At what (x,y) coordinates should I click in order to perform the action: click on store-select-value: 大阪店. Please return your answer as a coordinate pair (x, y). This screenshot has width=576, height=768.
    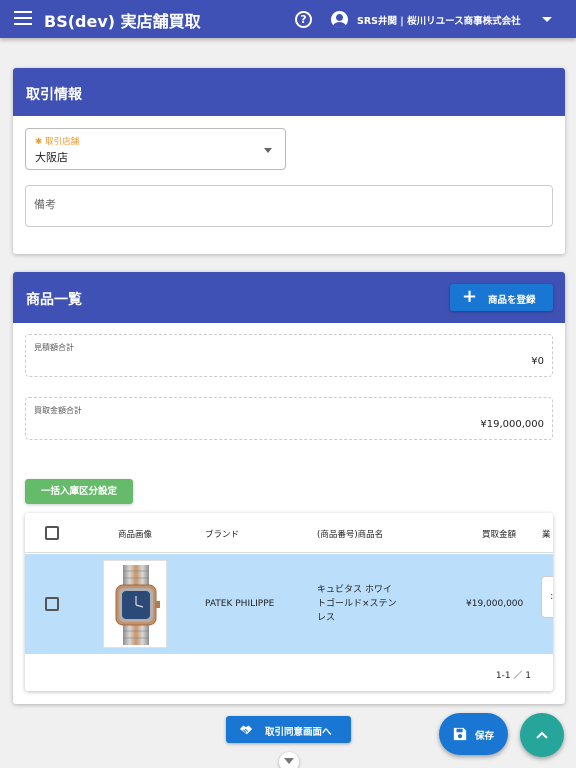
    Looking at the image, I should click on (51, 157).